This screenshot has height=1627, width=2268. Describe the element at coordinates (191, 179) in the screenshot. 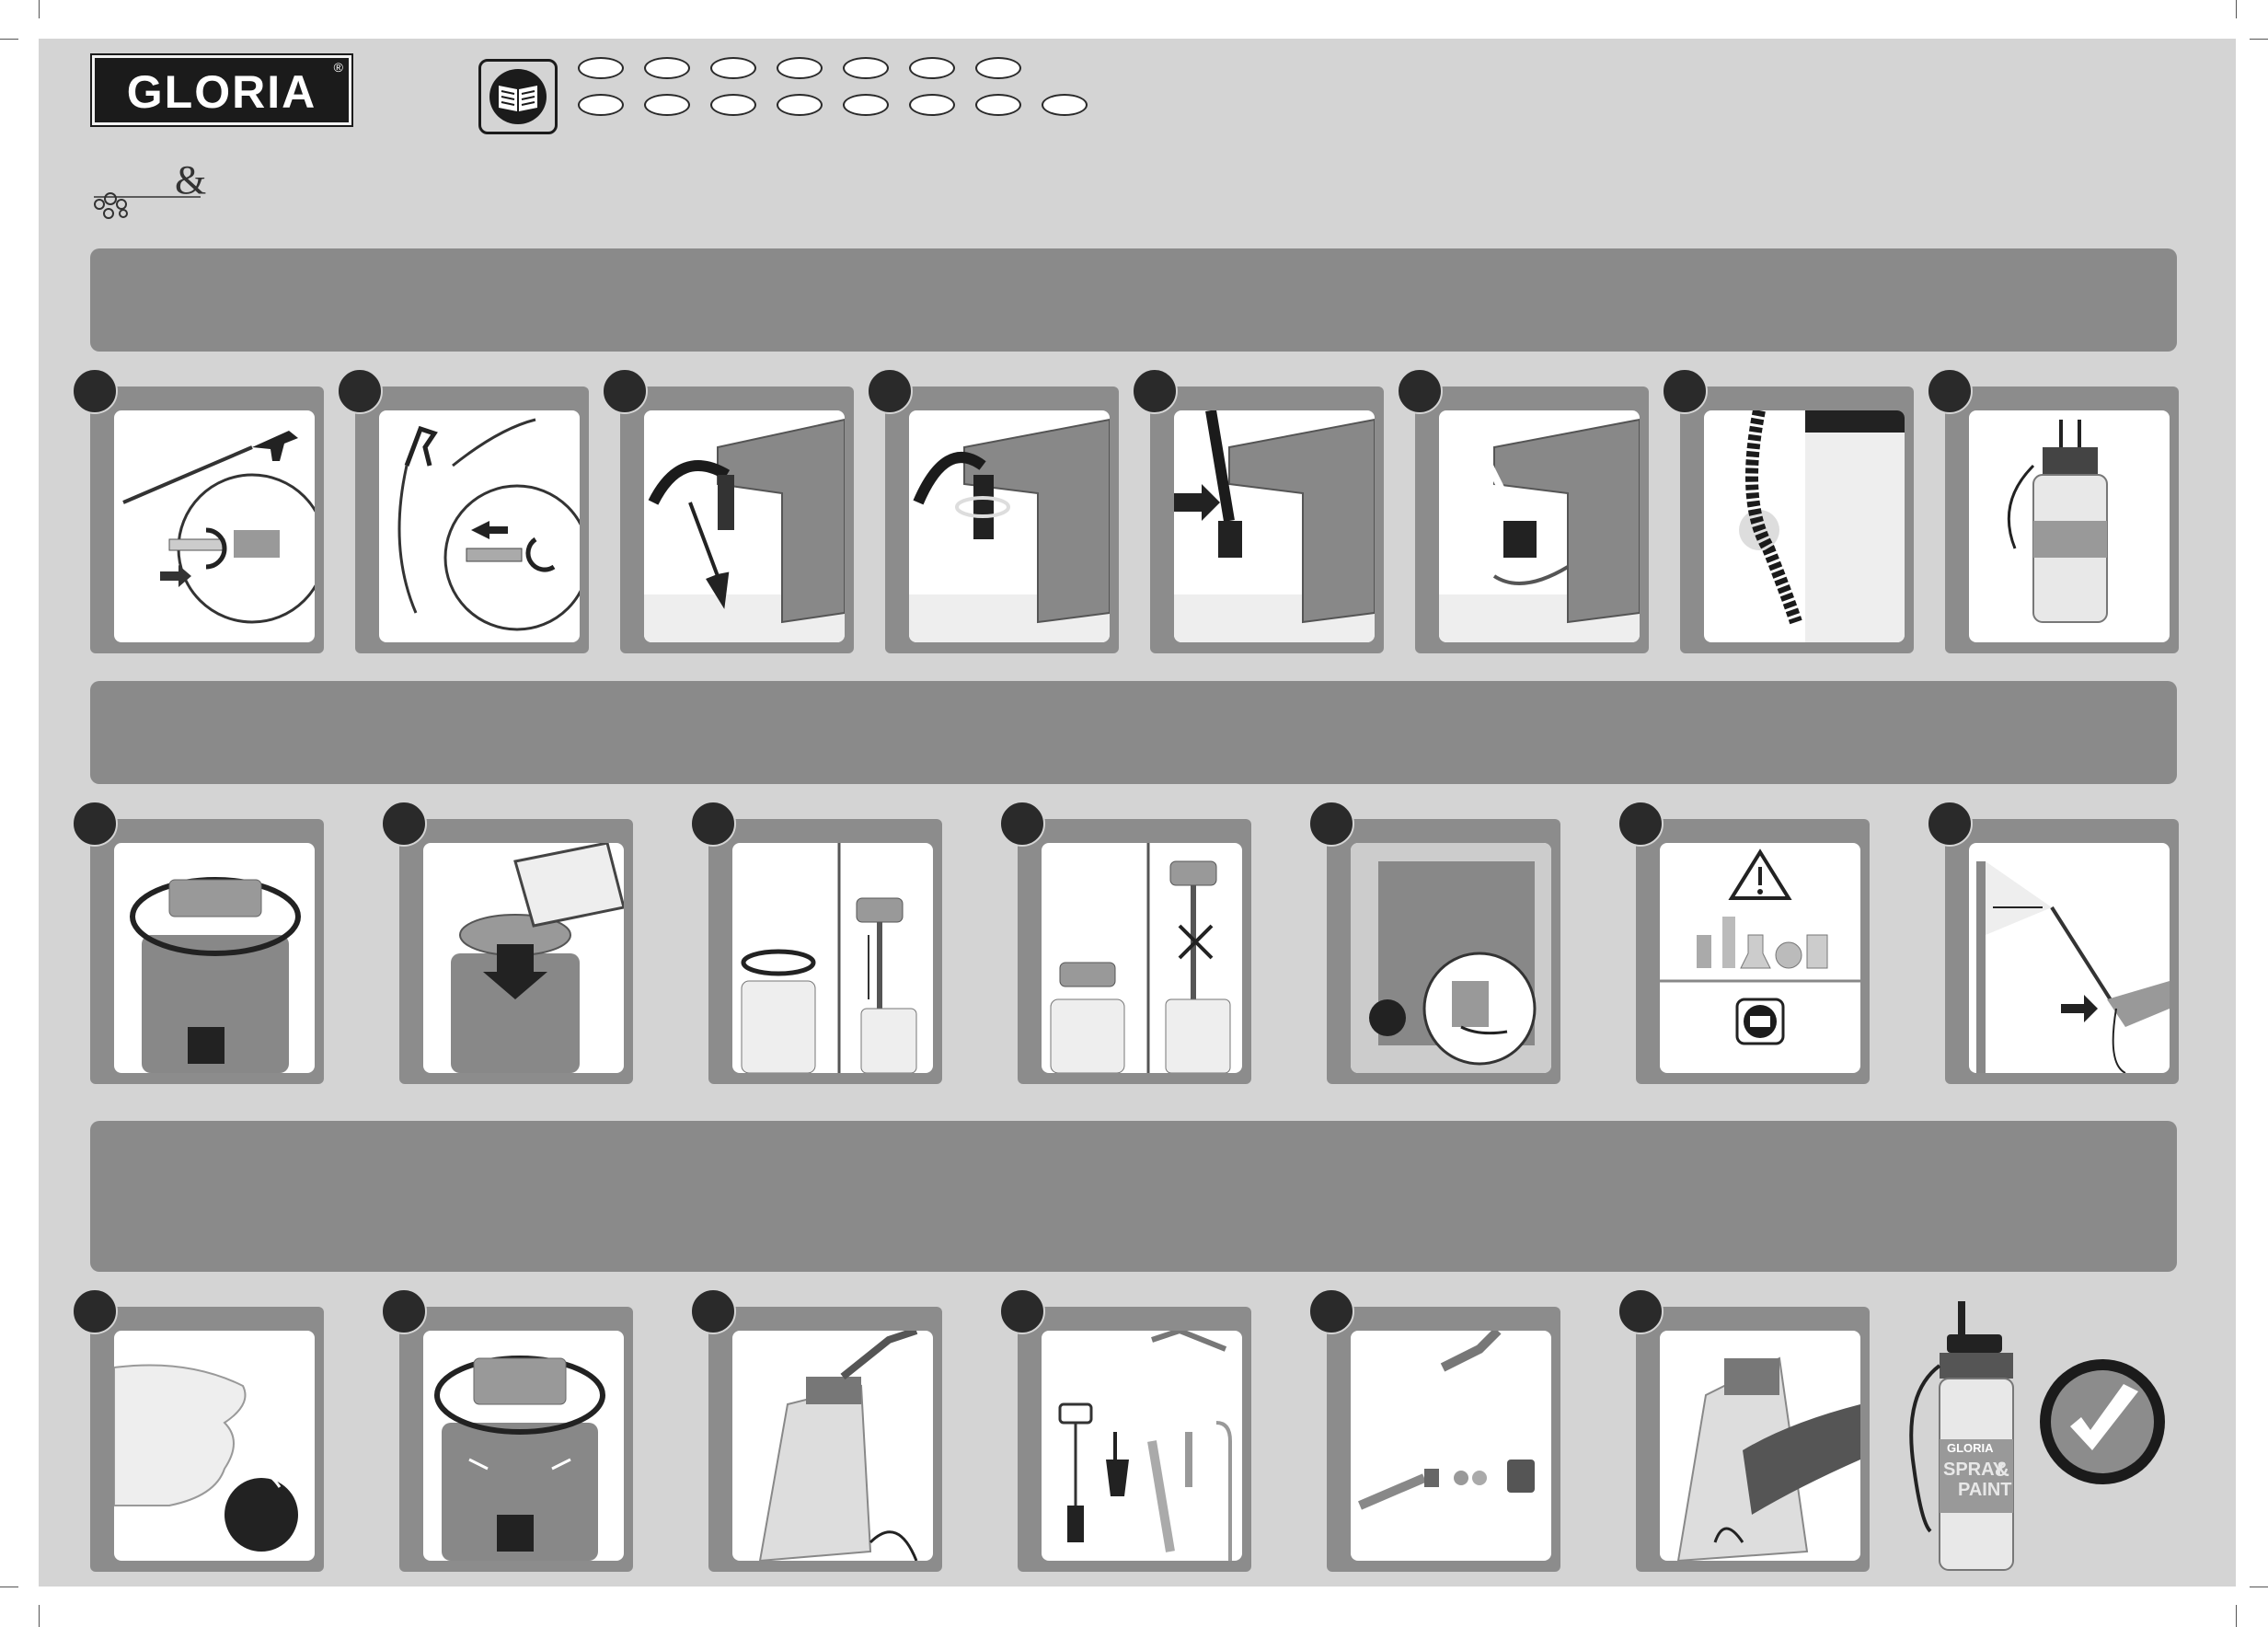

I see `ampersand: &` at that location.